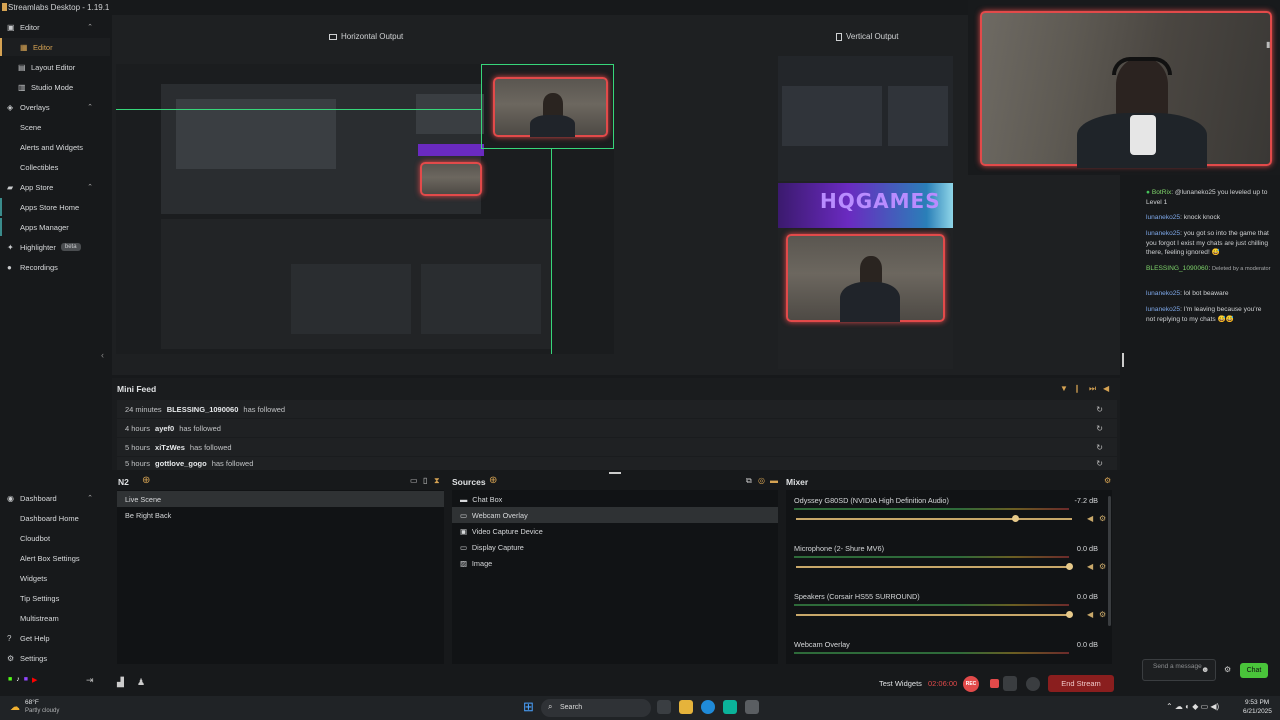  I want to click on selection-box, so click(547, 106).